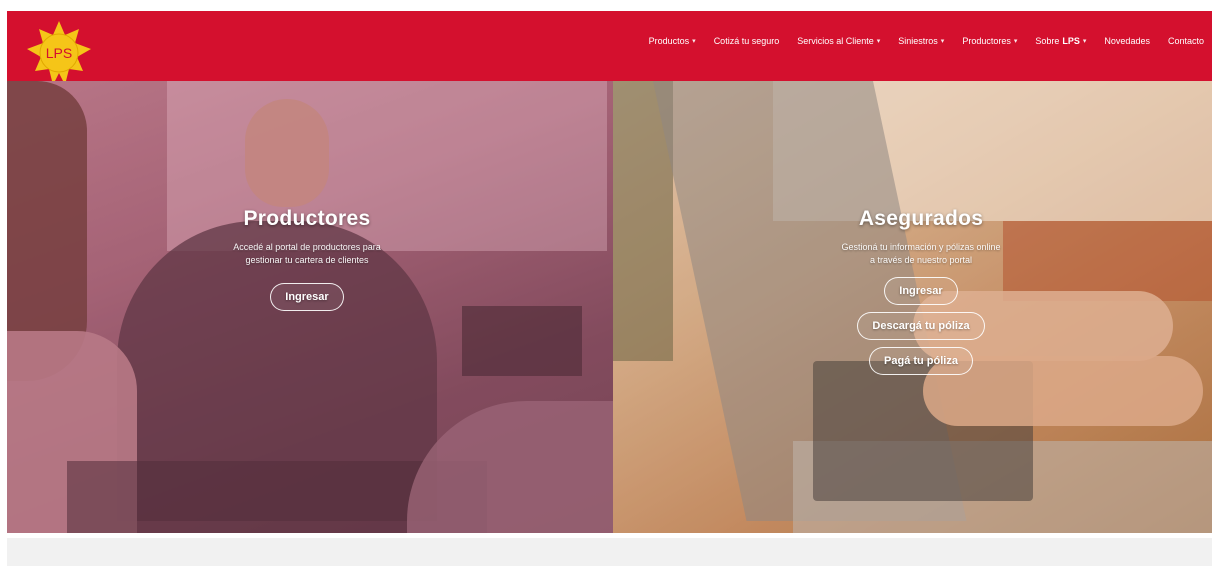 This screenshot has height=566, width=1216. What do you see at coordinates (986, 41) in the screenshot?
I see `nav-item-label: Productores` at bounding box center [986, 41].